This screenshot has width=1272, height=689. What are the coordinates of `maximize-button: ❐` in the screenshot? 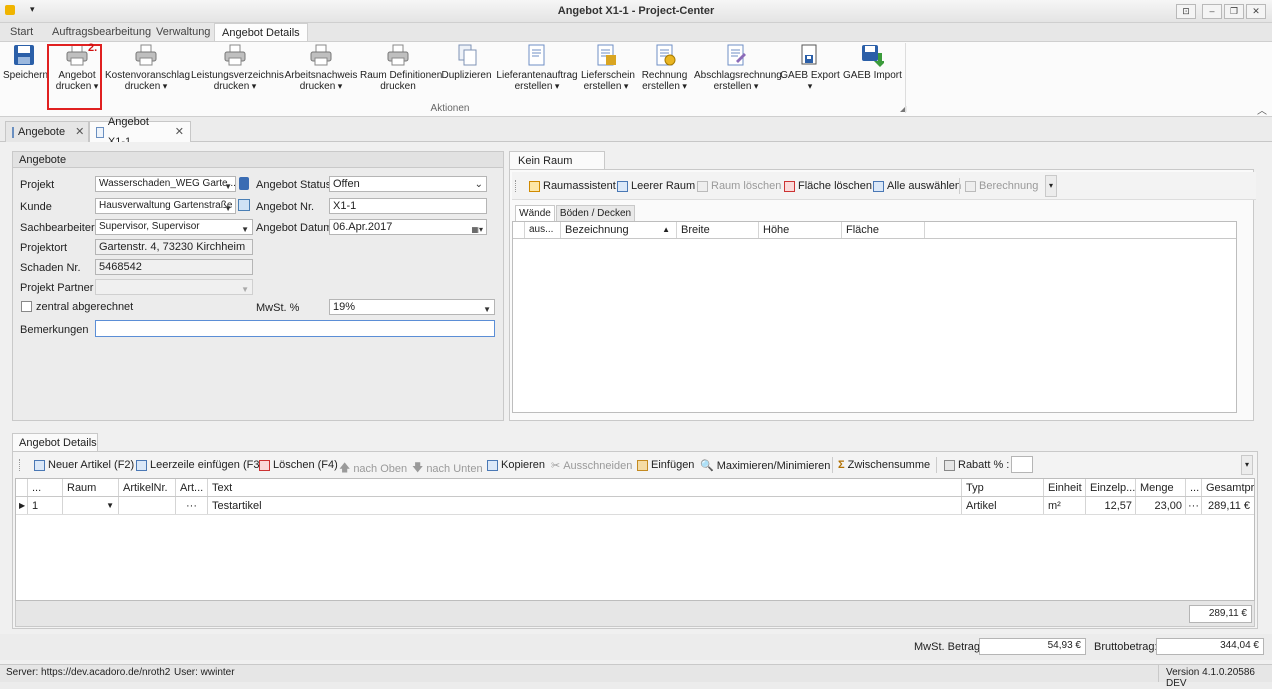 It's located at (1234, 11).